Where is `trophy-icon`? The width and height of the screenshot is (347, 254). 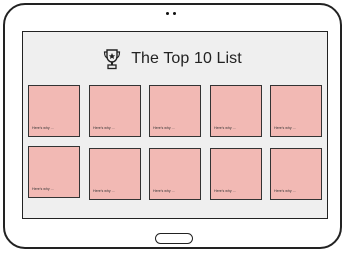
trophy-icon is located at coordinates (112, 59).